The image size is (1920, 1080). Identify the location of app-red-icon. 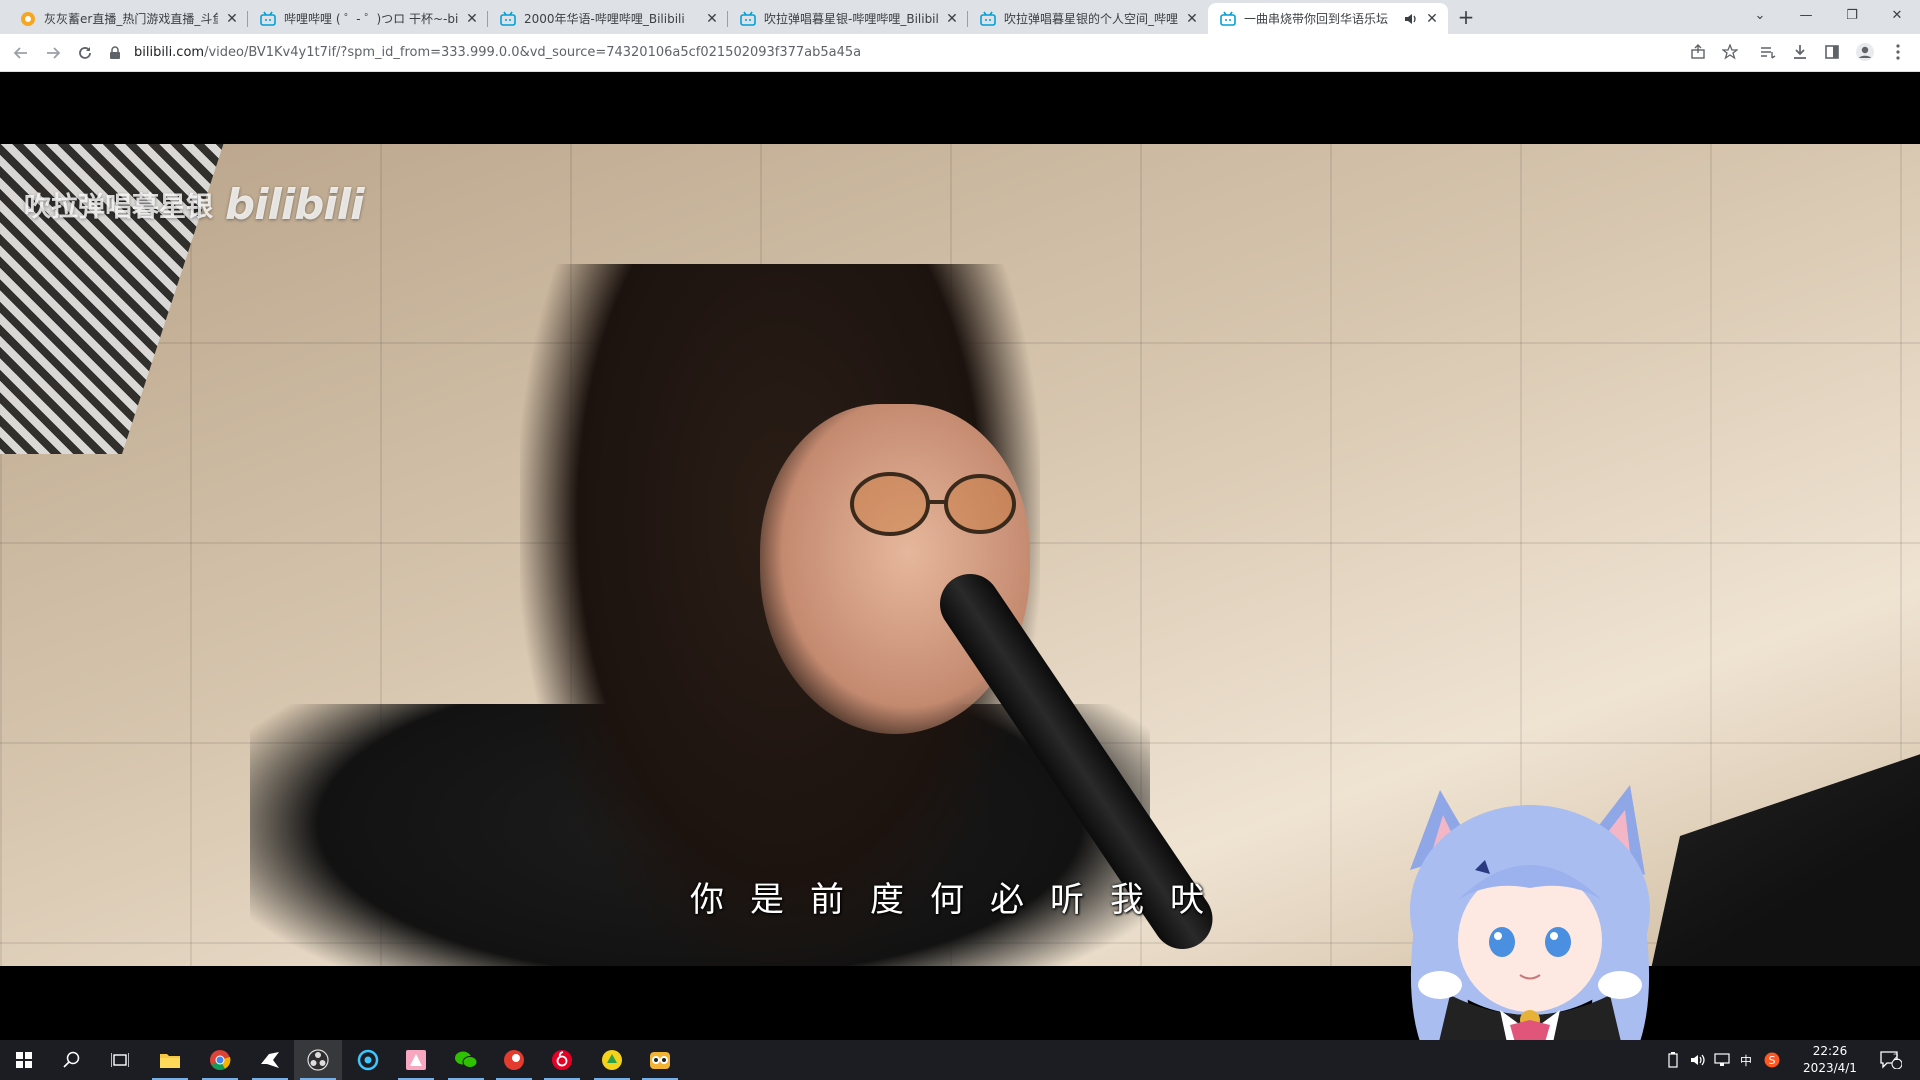
(514, 1060).